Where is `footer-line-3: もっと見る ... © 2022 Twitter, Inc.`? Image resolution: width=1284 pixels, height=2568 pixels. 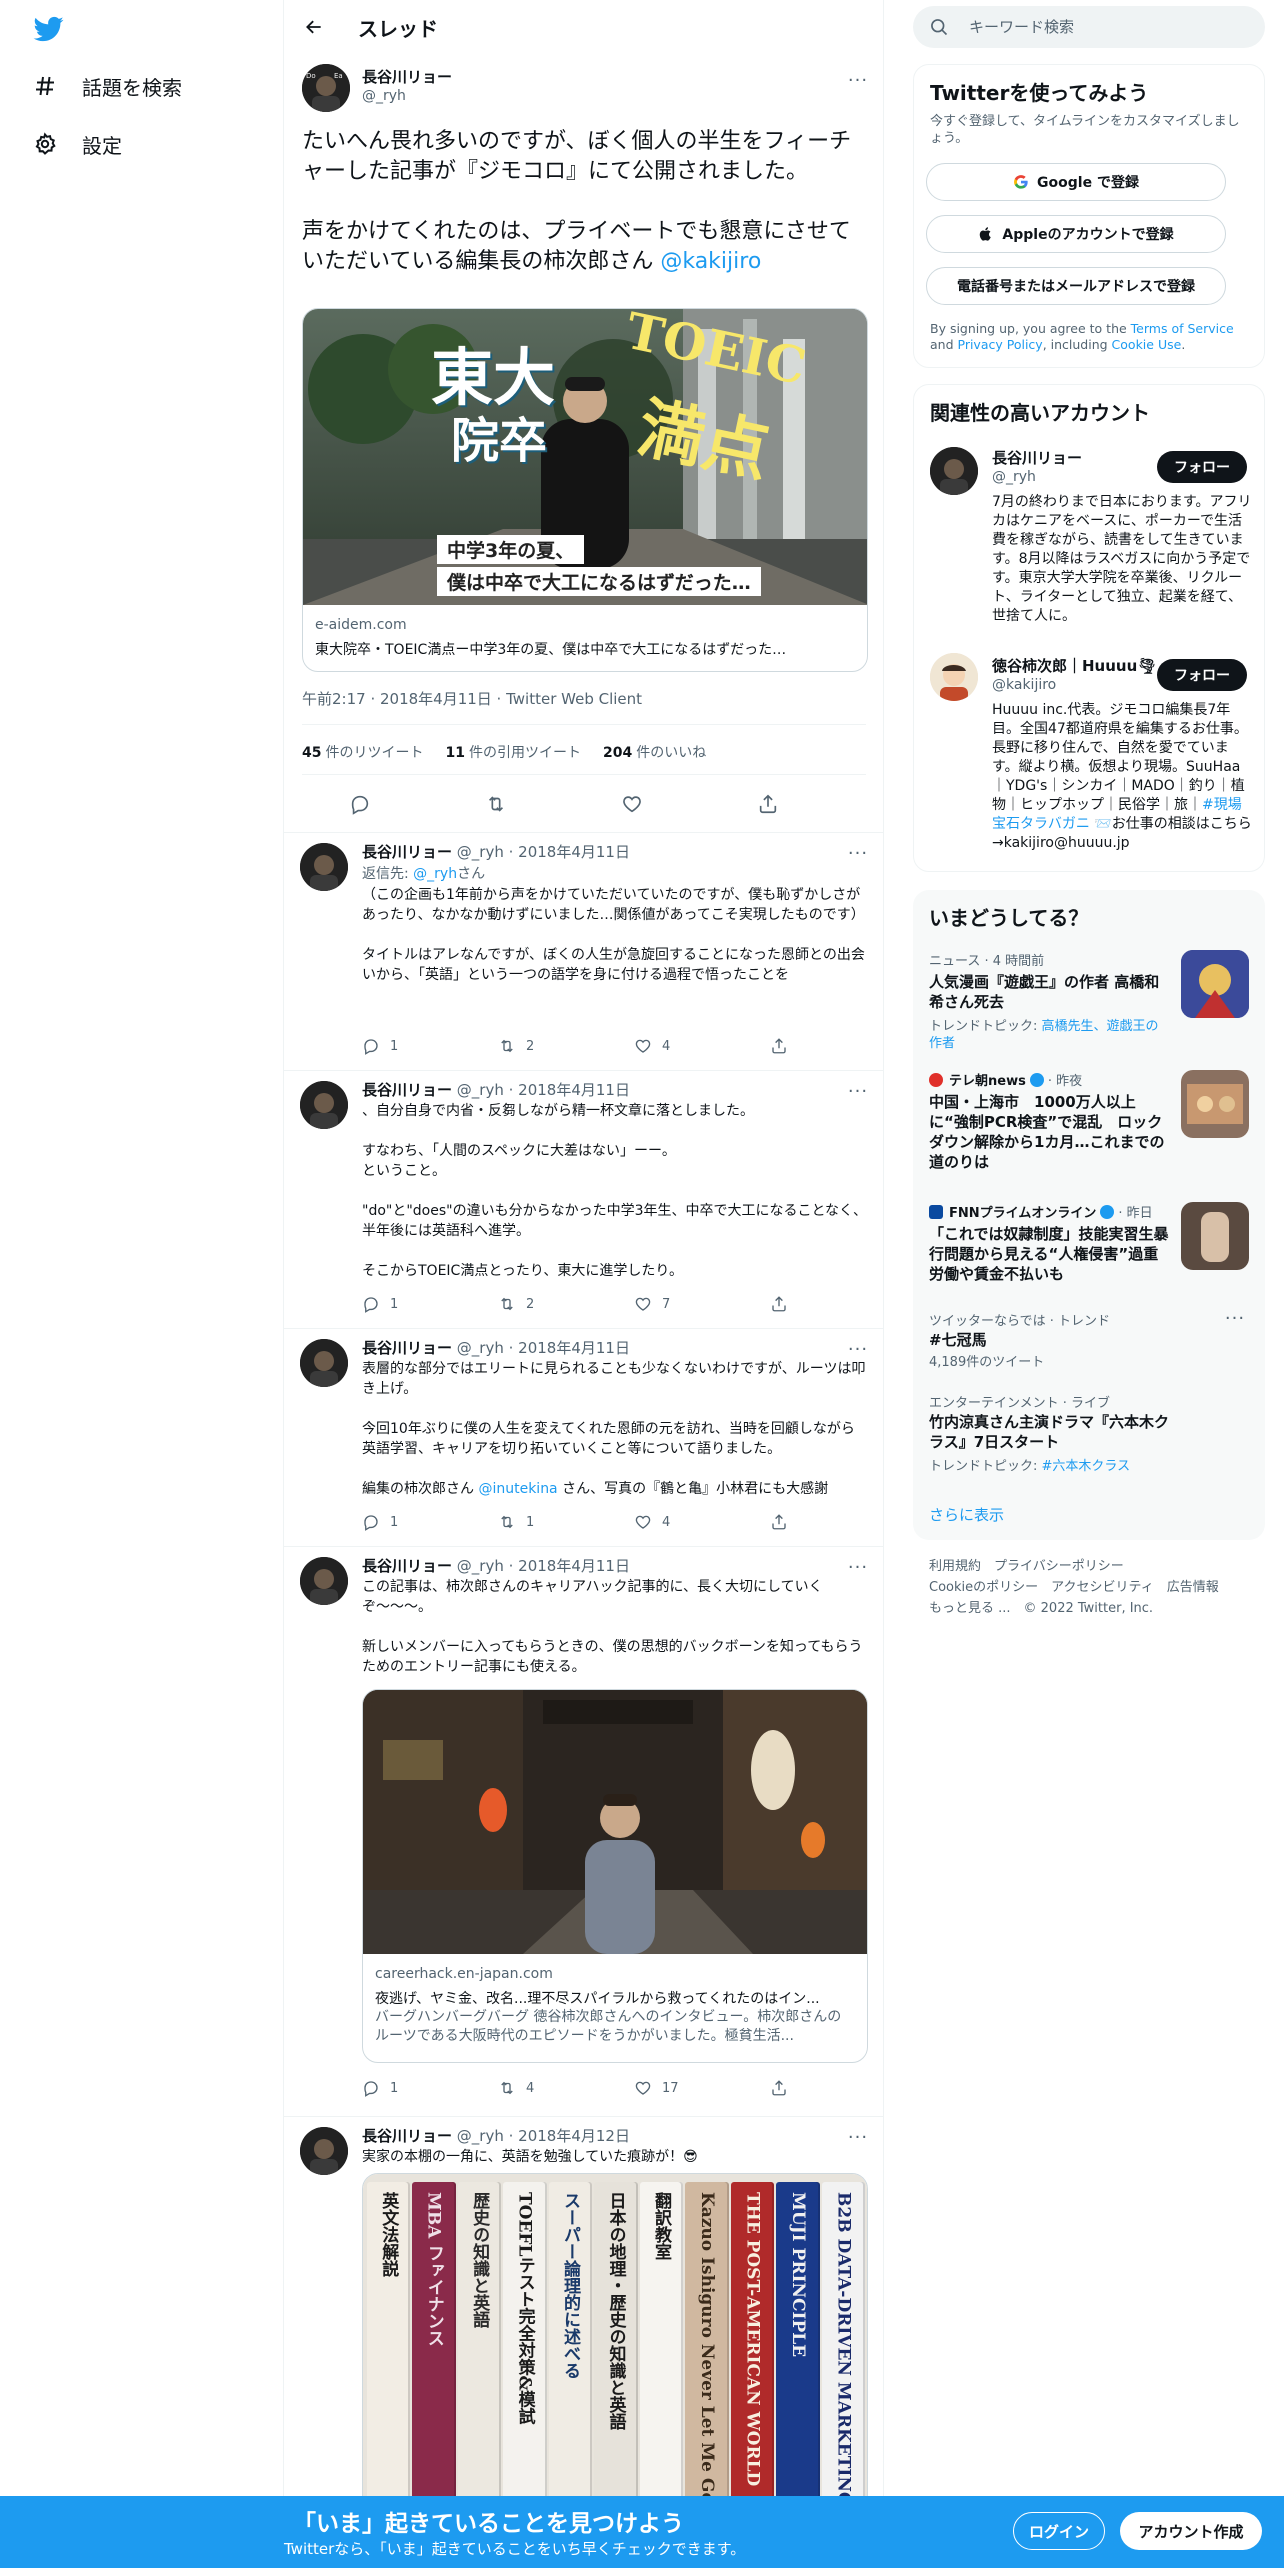
footer-line-3: もっと見る ... © 2022 Twitter, Inc. is located at coordinates (1094, 1608).